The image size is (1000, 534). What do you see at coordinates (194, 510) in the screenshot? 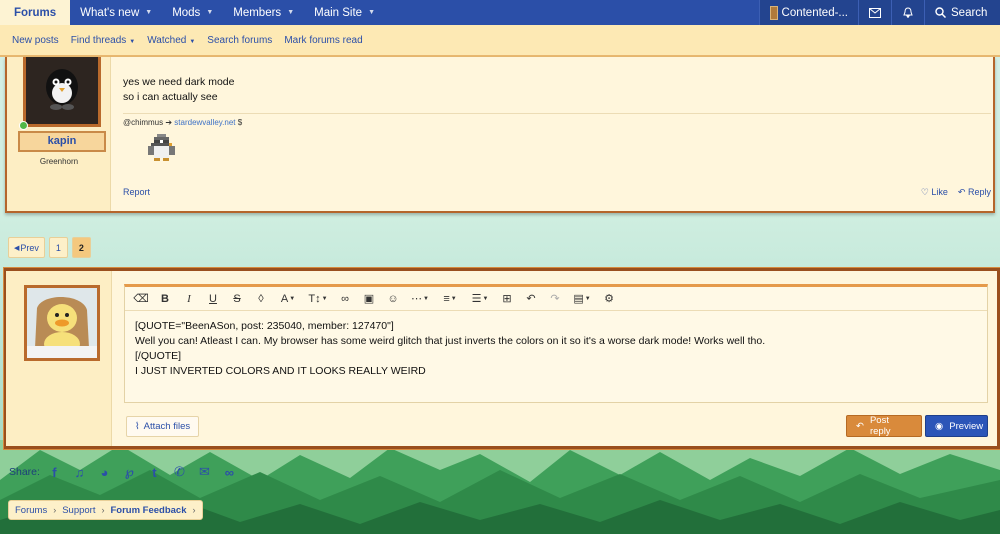
I see `chevron-right-icon: ›` at bounding box center [194, 510].